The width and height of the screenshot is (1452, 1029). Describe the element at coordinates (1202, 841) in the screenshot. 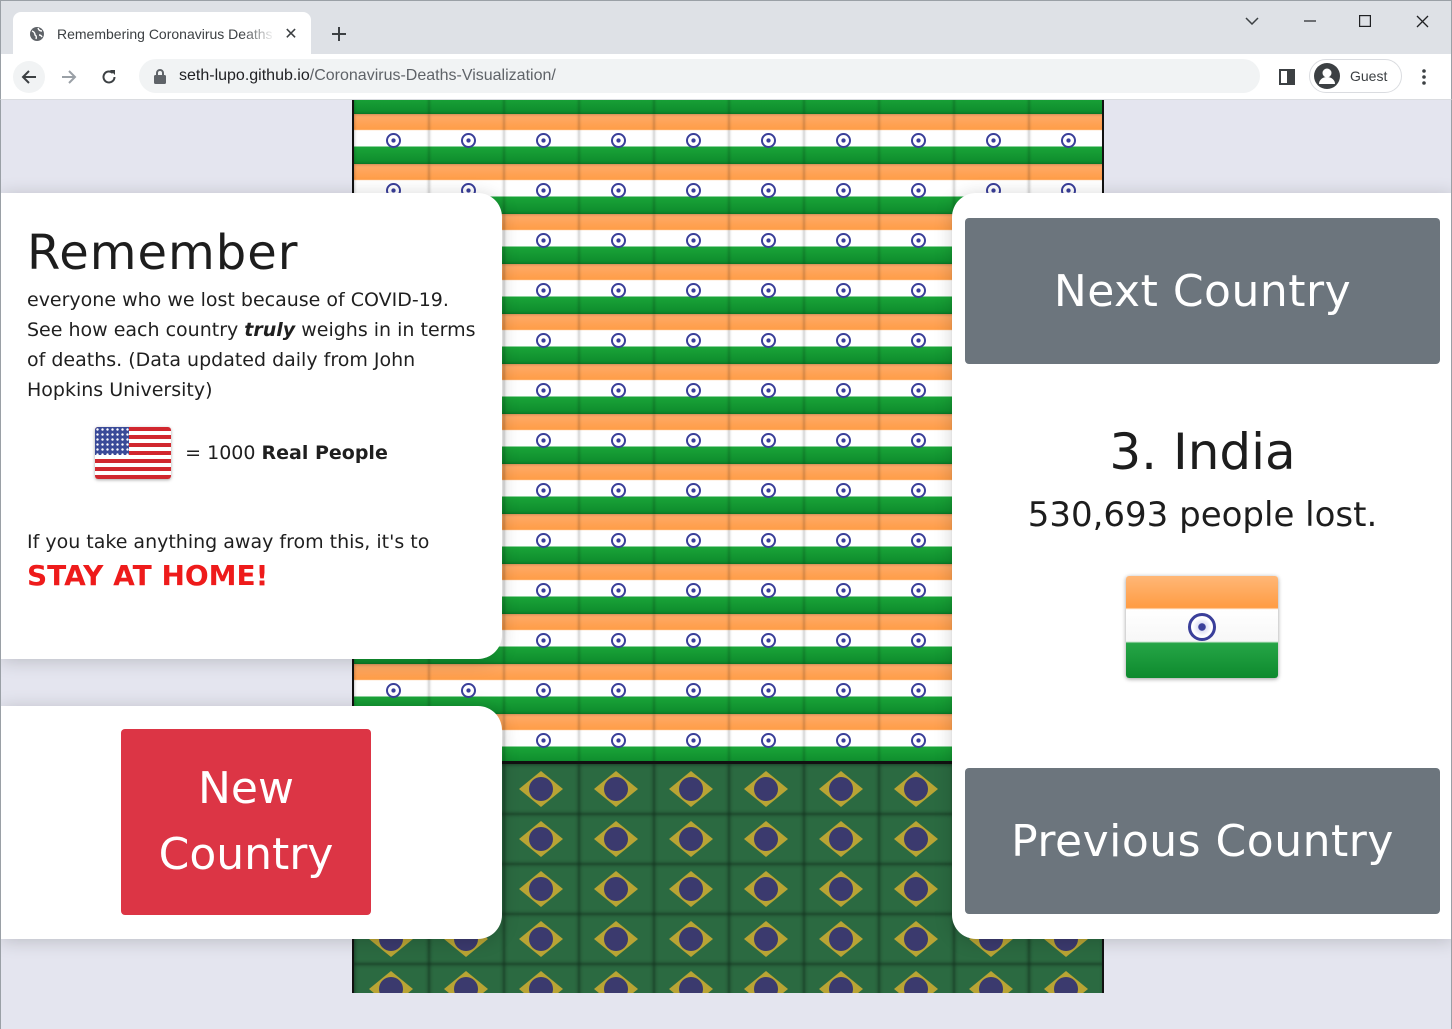

I see `previous-country-button: Previous Country` at that location.